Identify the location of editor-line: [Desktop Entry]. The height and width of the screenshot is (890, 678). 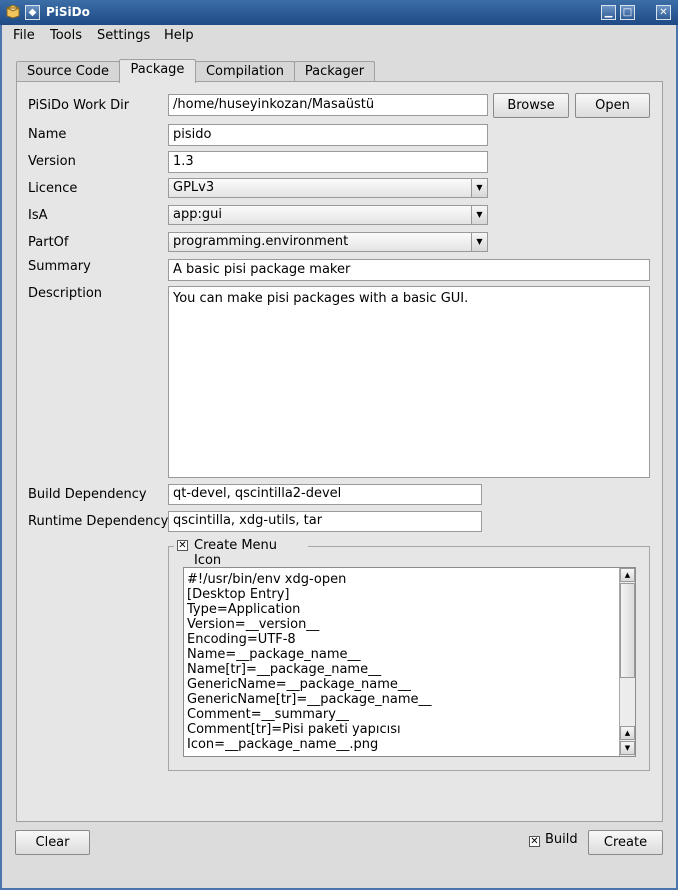
(238, 594).